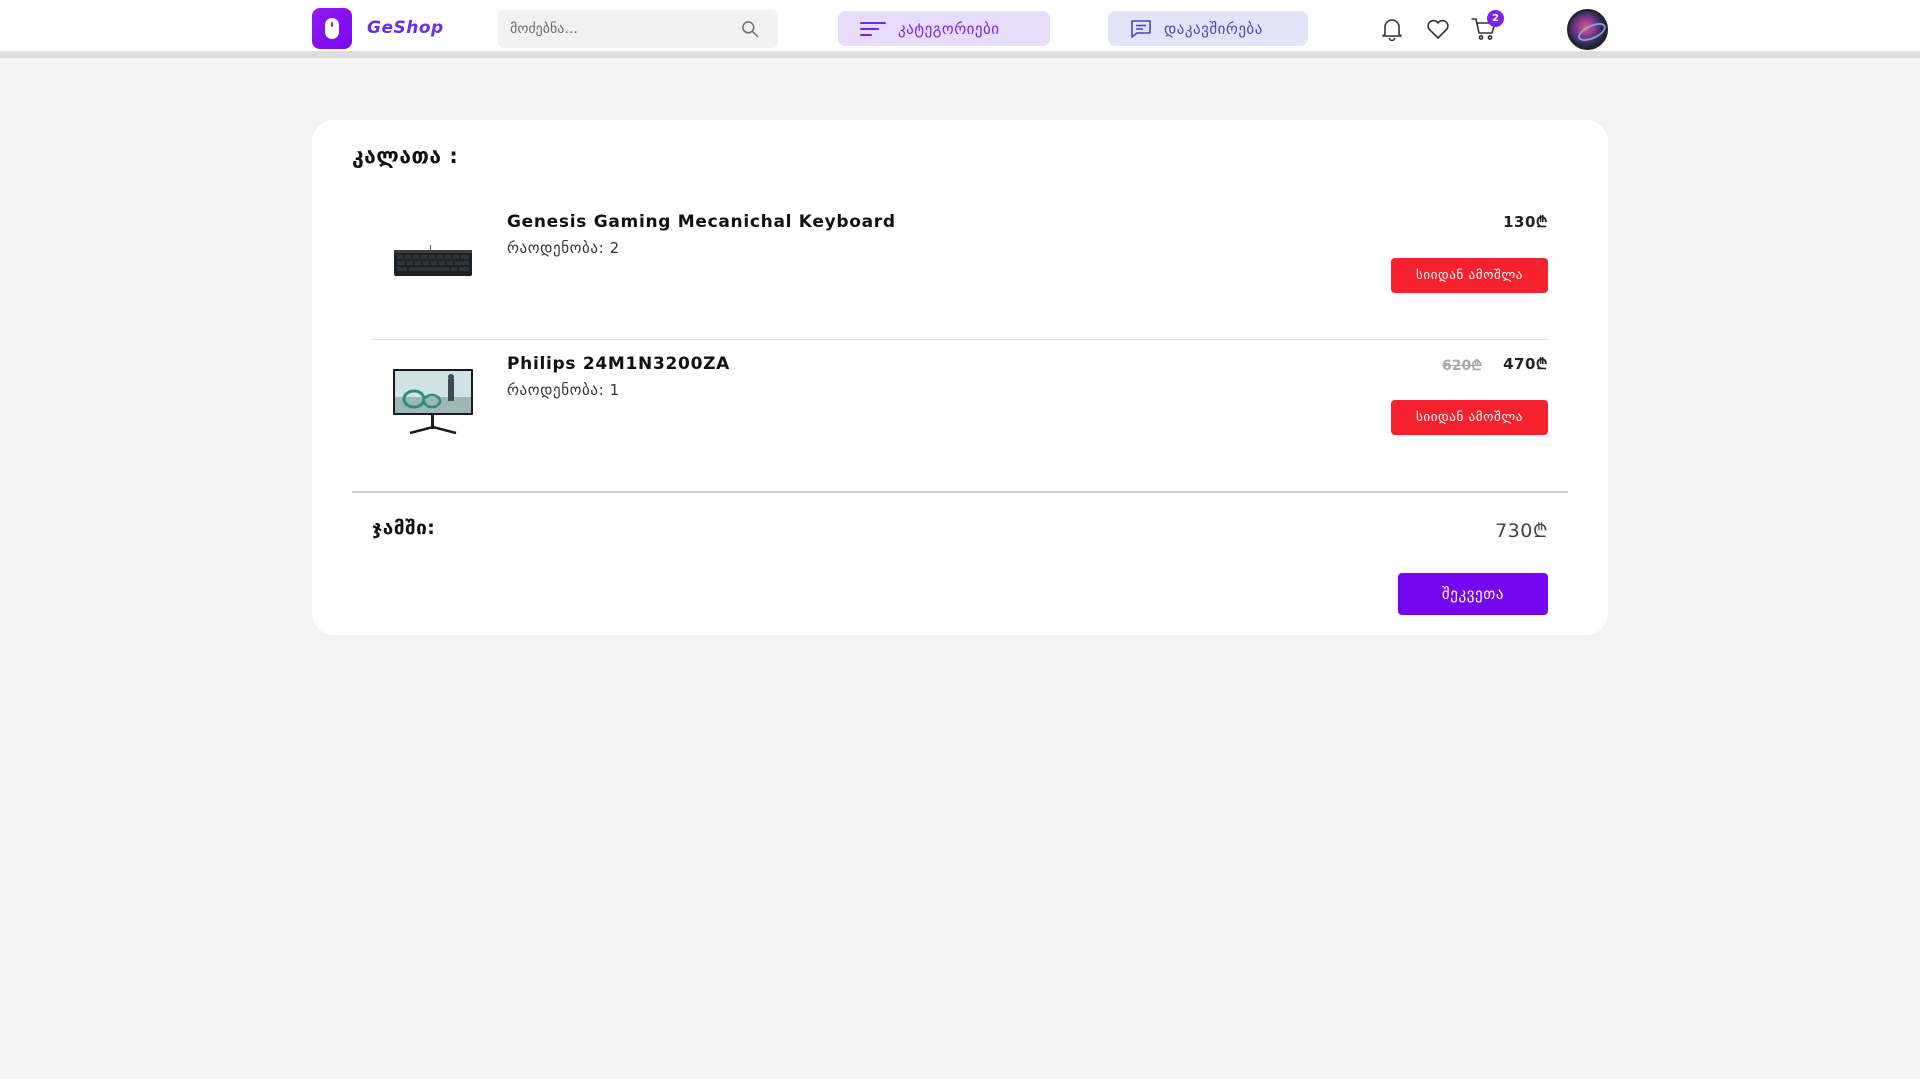 Image resolution: width=1920 pixels, height=1079 pixels. What do you see at coordinates (960, 492) in the screenshot?
I see `total-divider` at bounding box center [960, 492].